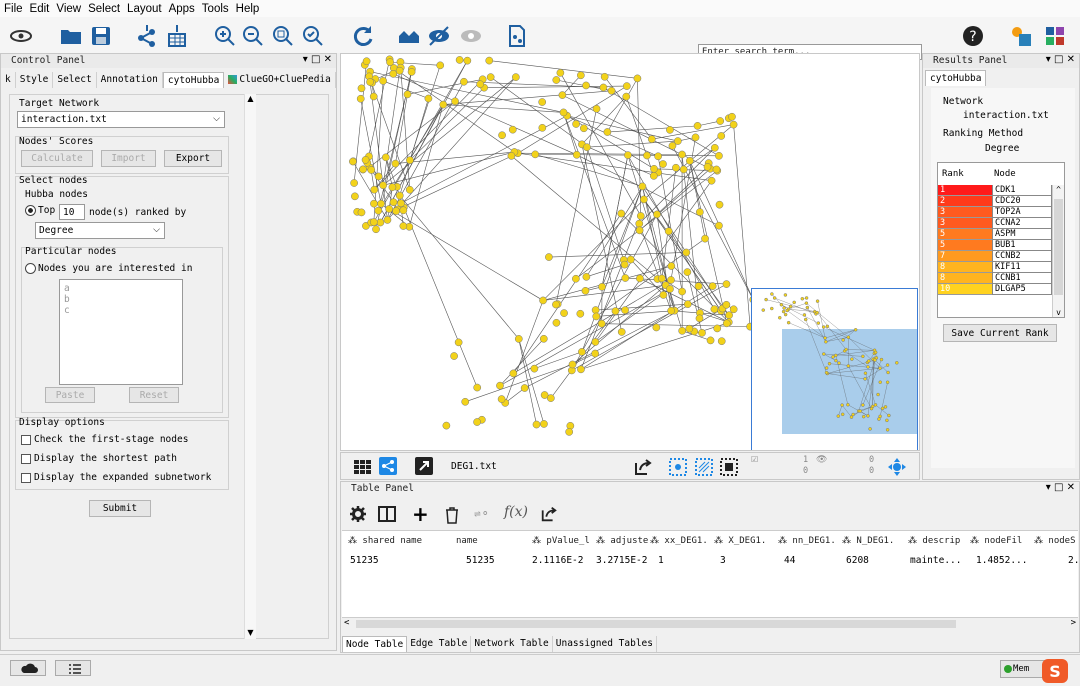  What do you see at coordinates (656, 624) in the screenshot?
I see `scroll-thumb` at bounding box center [656, 624].